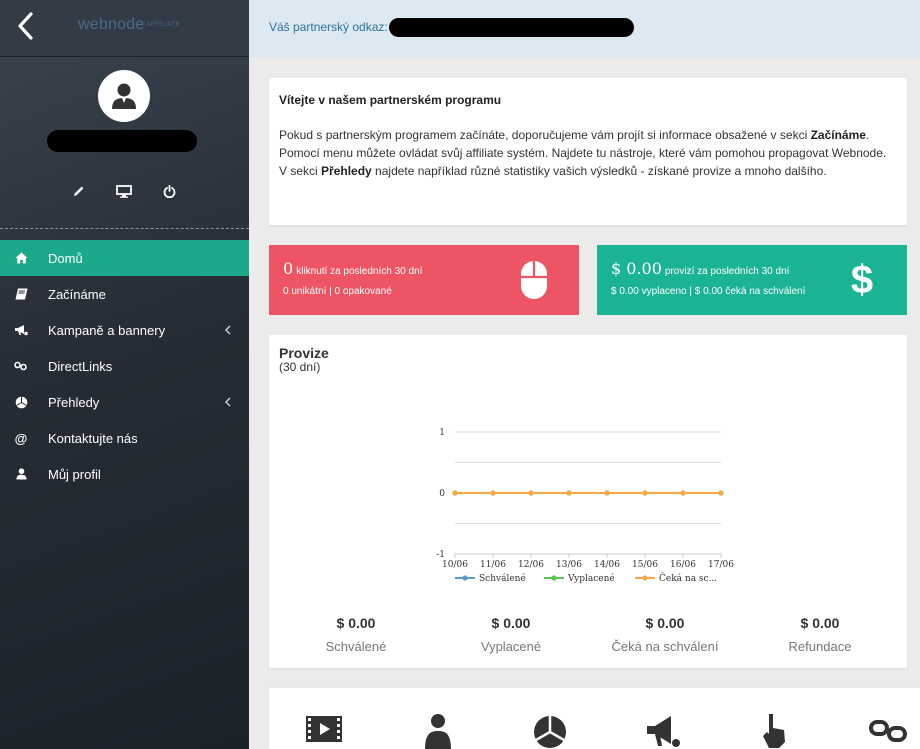 This screenshot has width=920, height=749. What do you see at coordinates (74, 474) in the screenshot?
I see `sidebar-item-label: Můj profil` at bounding box center [74, 474].